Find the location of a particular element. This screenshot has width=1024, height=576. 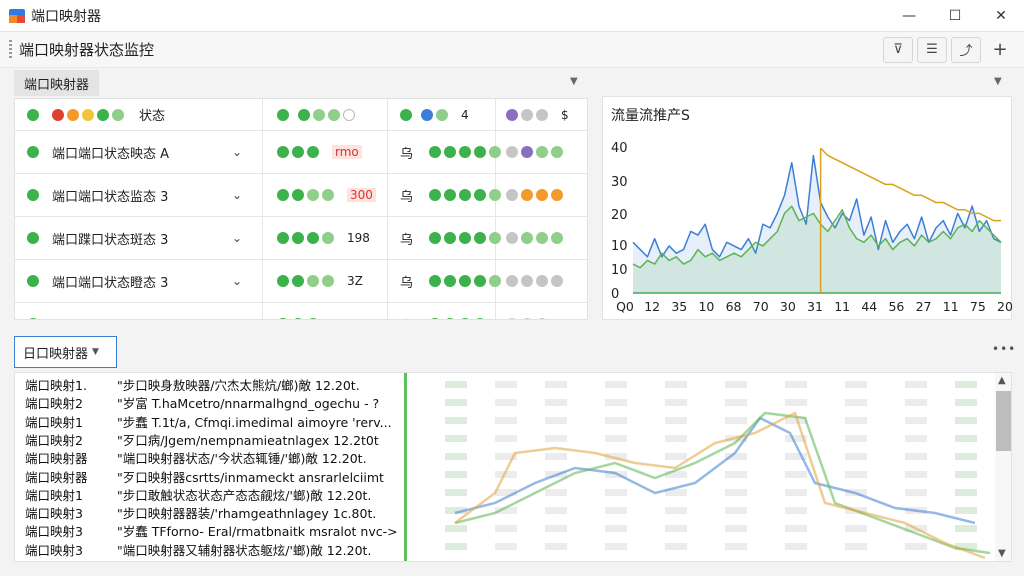

row-value: 198 is located at coordinates (358, 238).